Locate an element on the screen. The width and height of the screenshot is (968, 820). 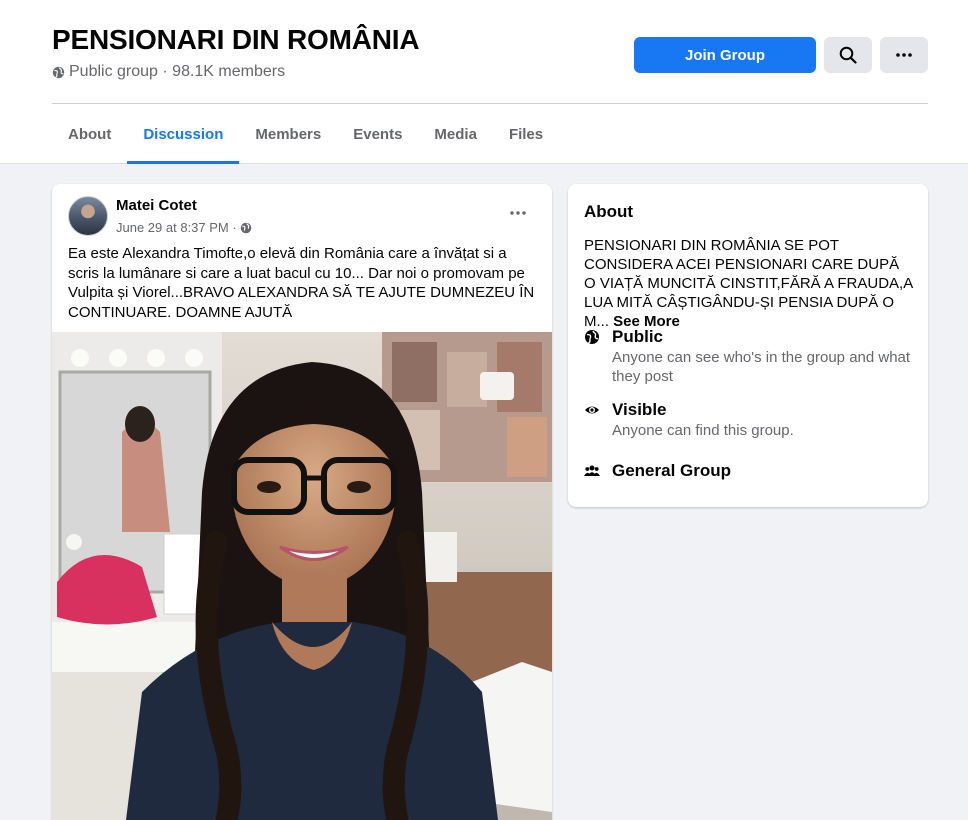
visible-title: Visible is located at coordinates (639, 409).